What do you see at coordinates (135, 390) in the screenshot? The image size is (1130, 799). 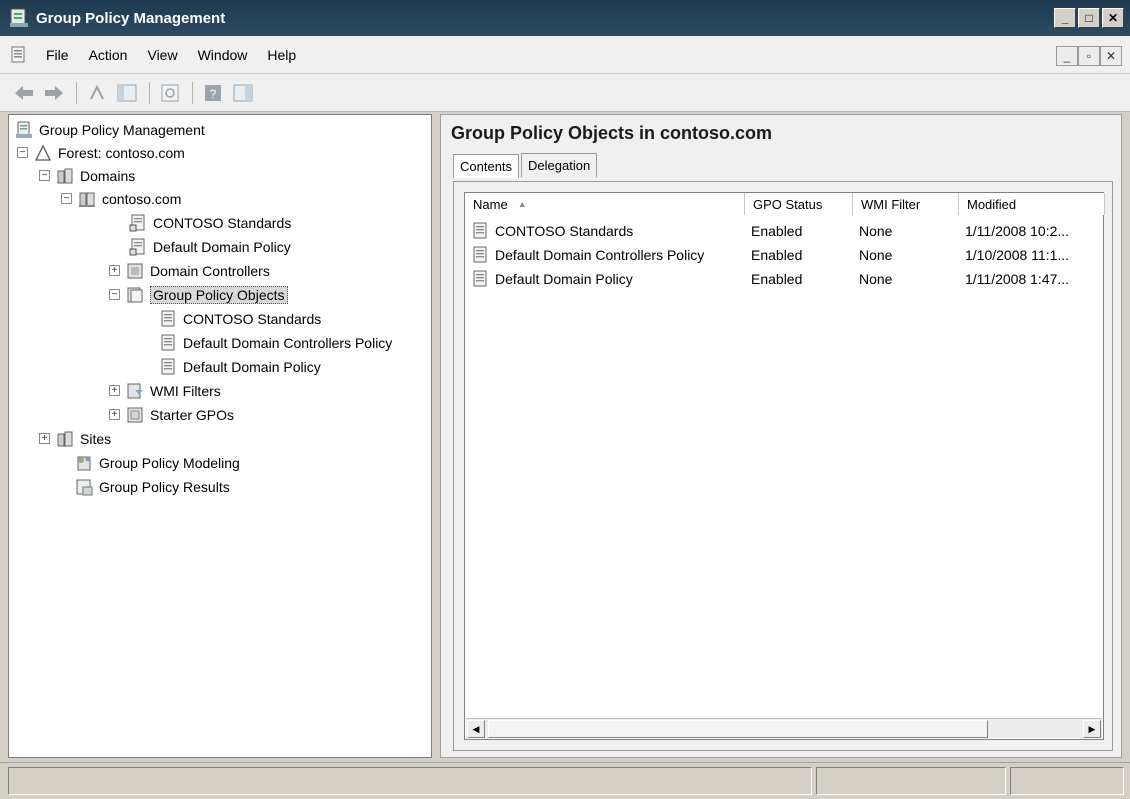 I see `wmi-filter-icon` at bounding box center [135, 390].